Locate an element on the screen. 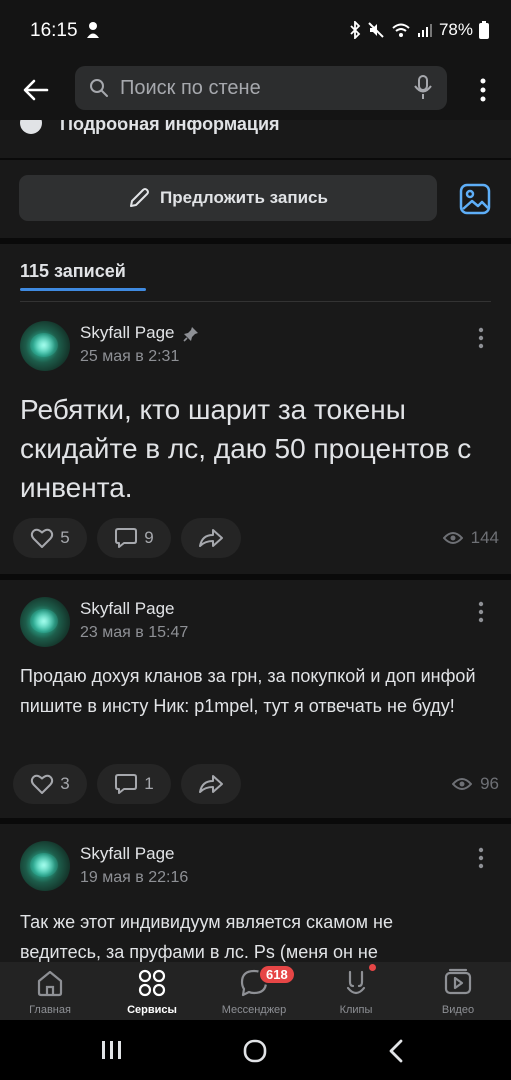 This screenshot has width=511, height=1080. views-count: 144 is located at coordinates (484, 537).